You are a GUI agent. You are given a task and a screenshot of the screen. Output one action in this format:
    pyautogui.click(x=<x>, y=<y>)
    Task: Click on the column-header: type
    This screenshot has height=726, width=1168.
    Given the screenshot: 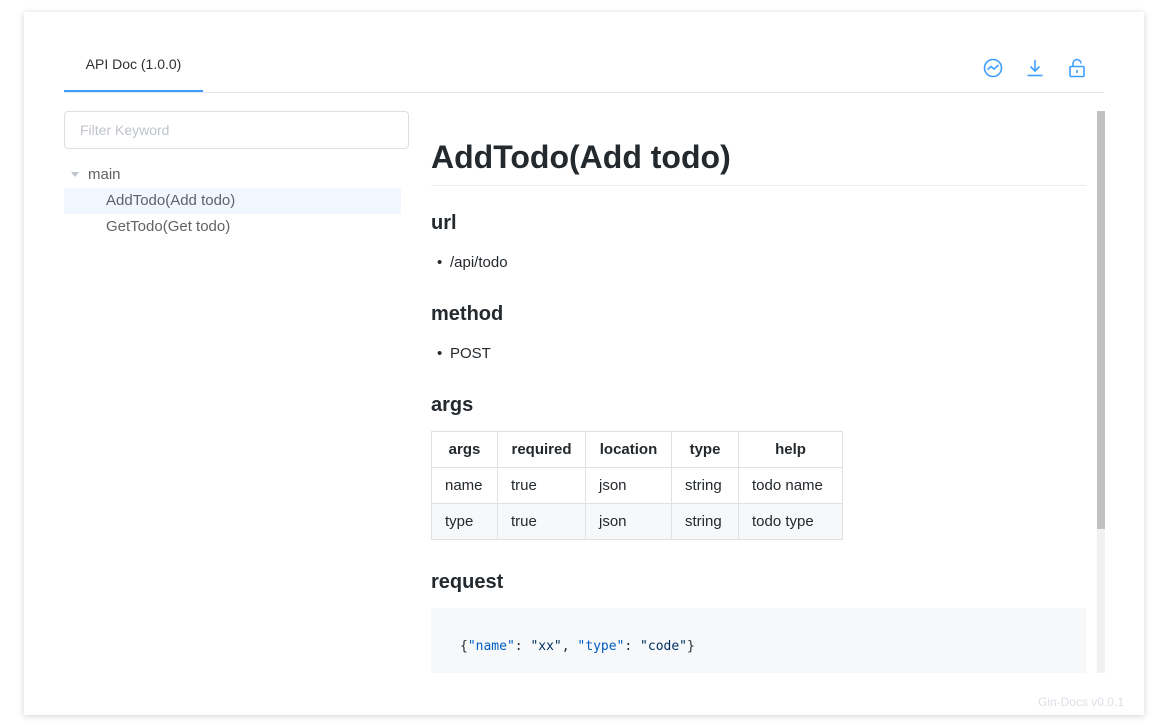 What is the action you would take?
    pyautogui.click(x=705, y=449)
    